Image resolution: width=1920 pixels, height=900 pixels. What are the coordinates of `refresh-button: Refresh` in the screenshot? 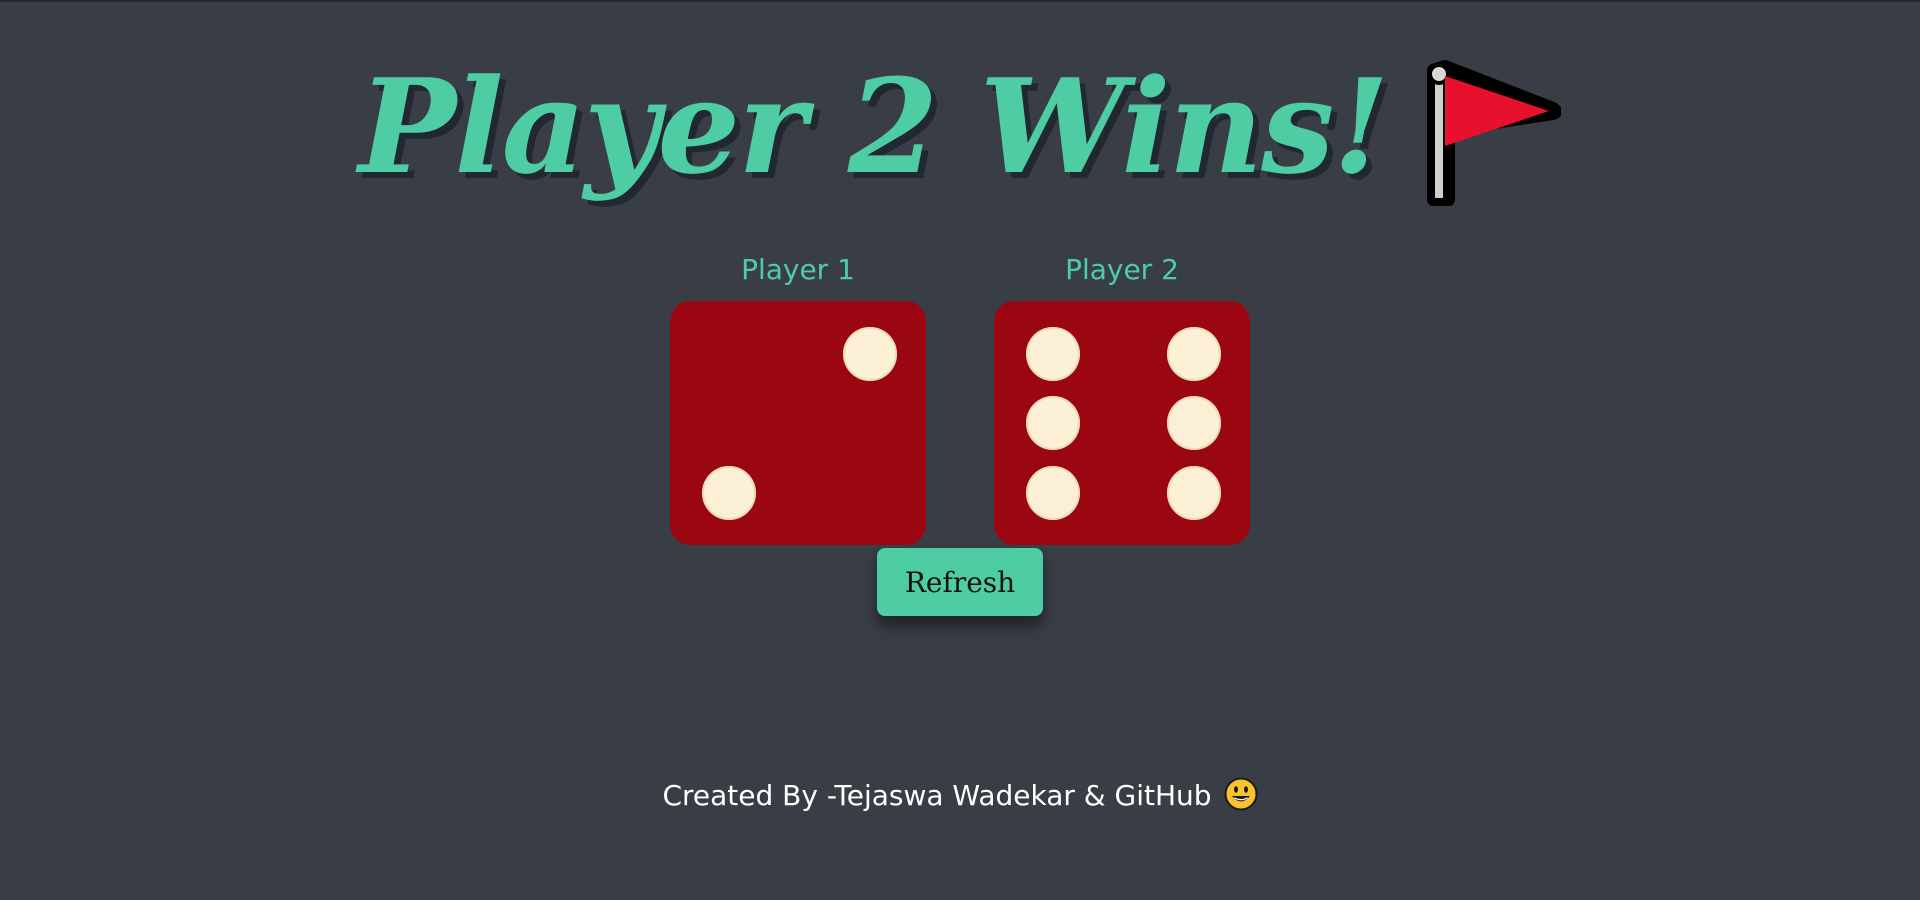 It's located at (960, 582).